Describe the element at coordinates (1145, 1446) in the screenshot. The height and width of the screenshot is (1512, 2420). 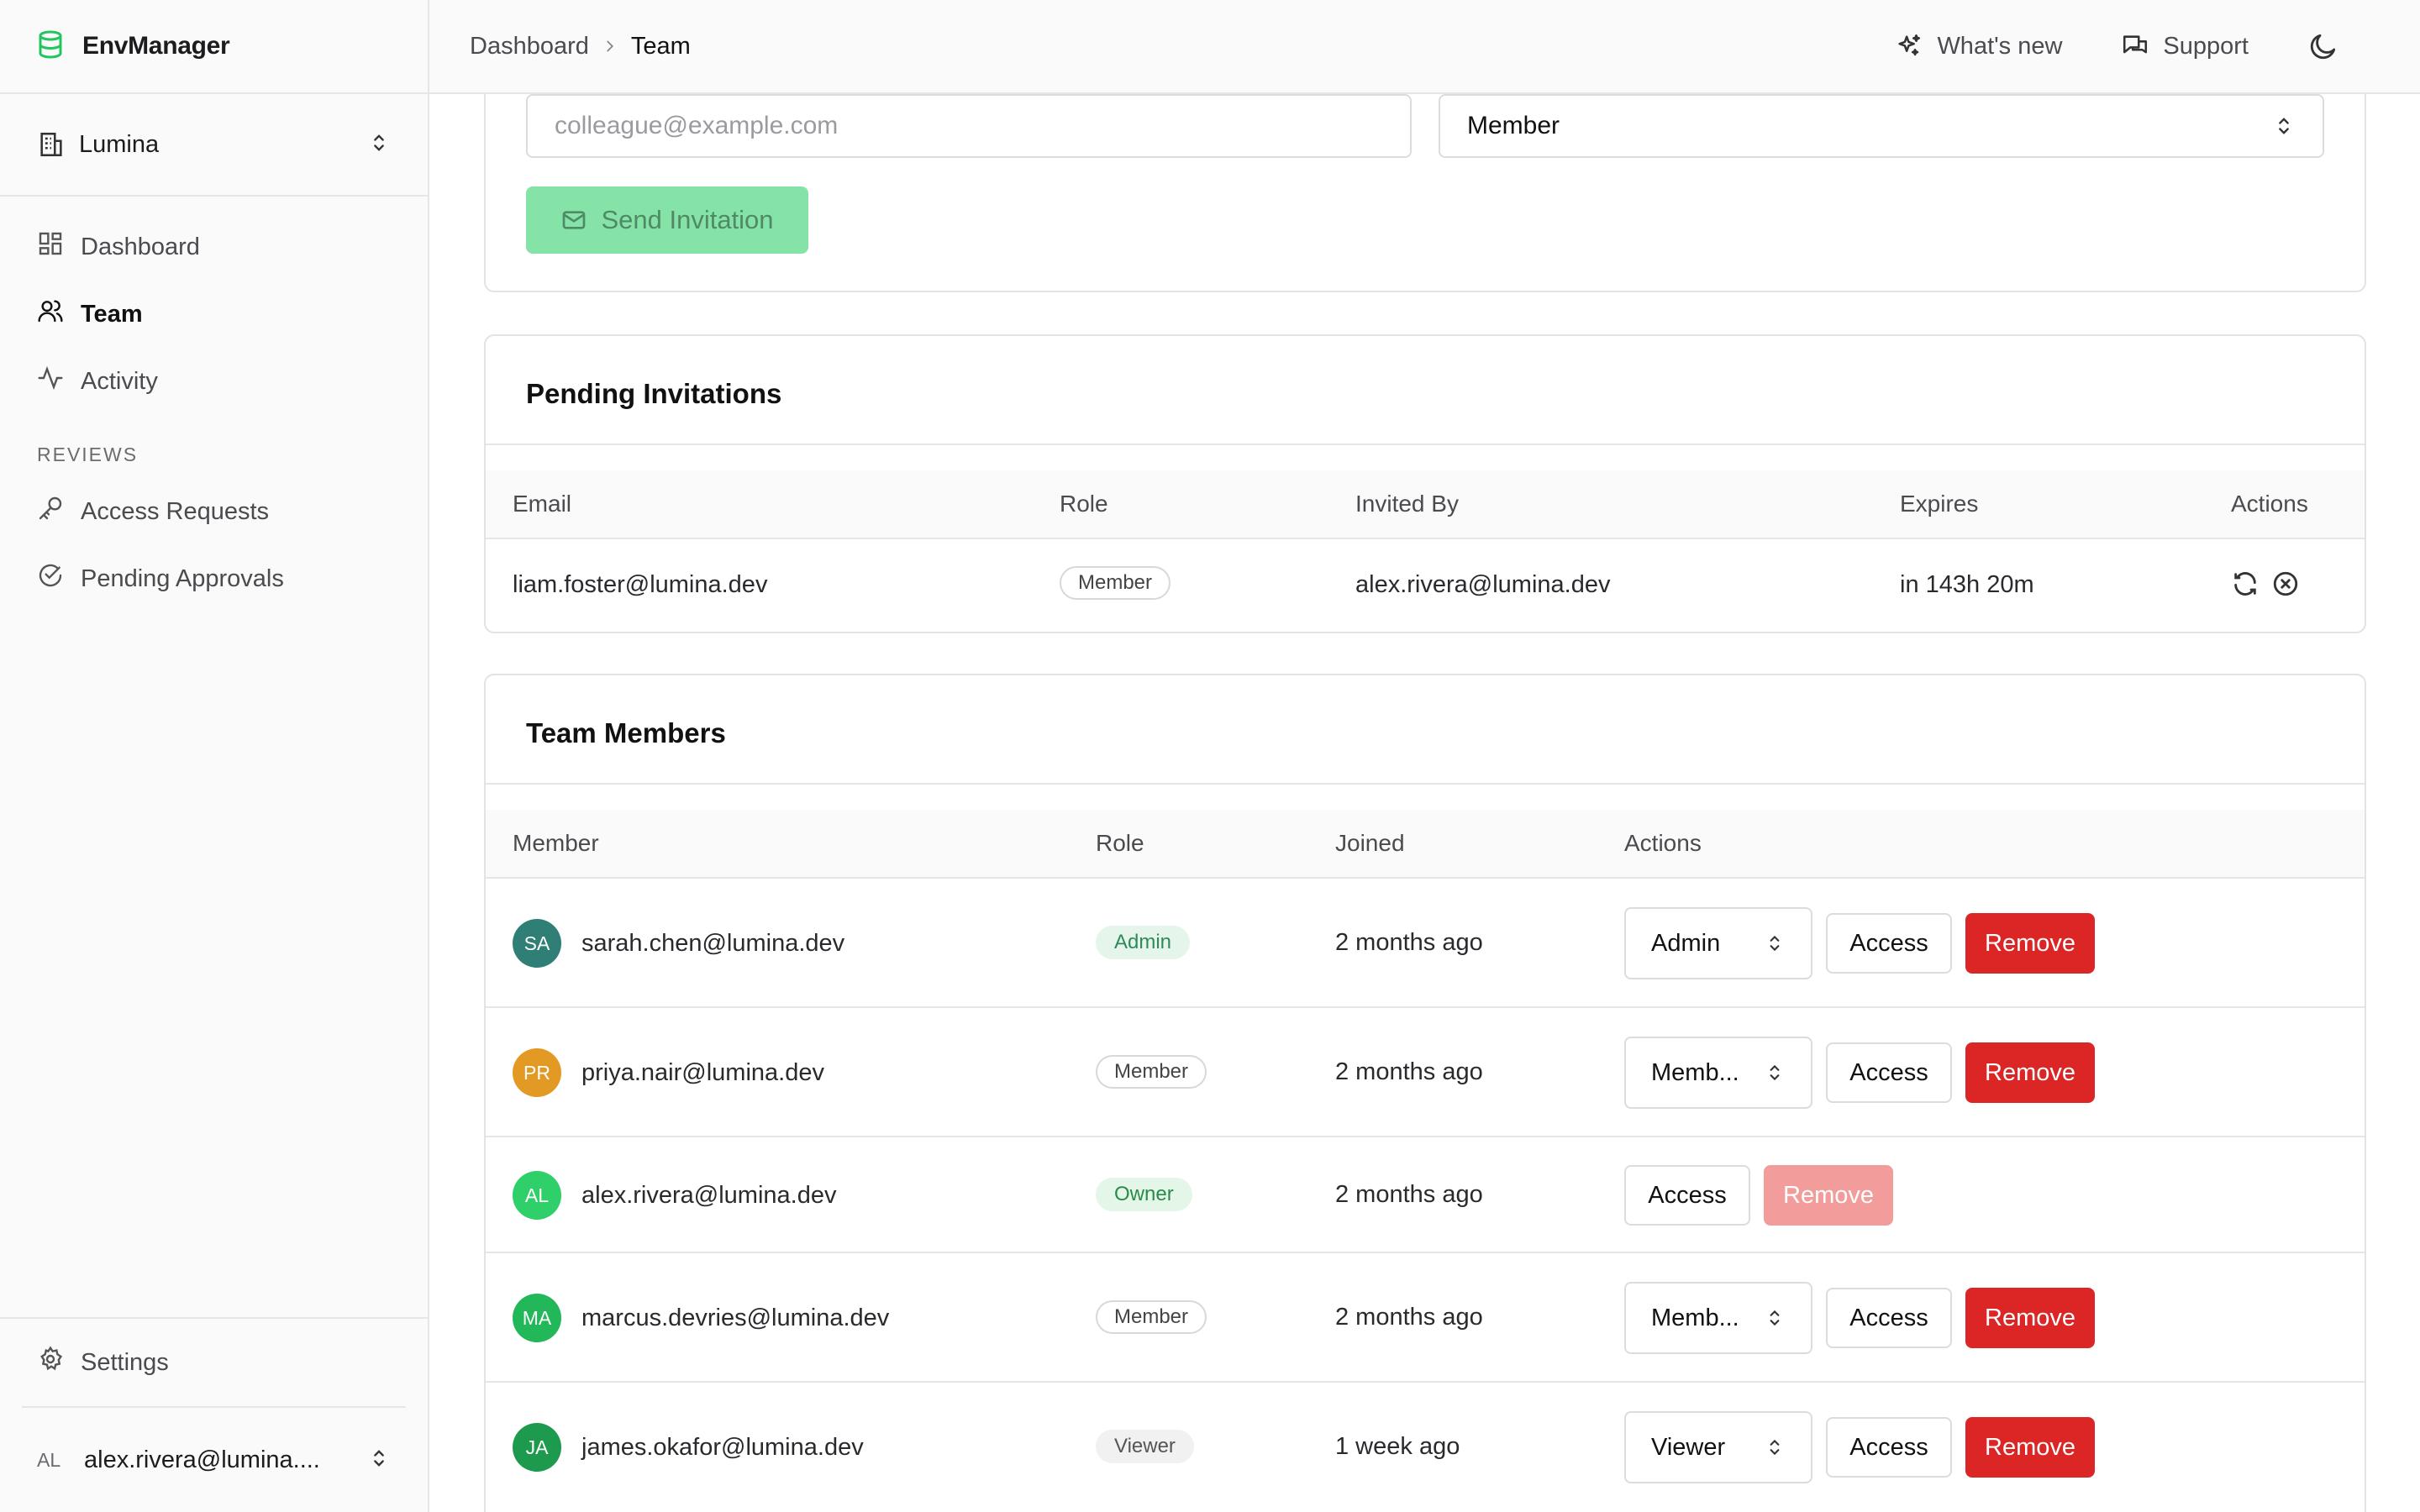
I see `role-badge: Viewer` at that location.